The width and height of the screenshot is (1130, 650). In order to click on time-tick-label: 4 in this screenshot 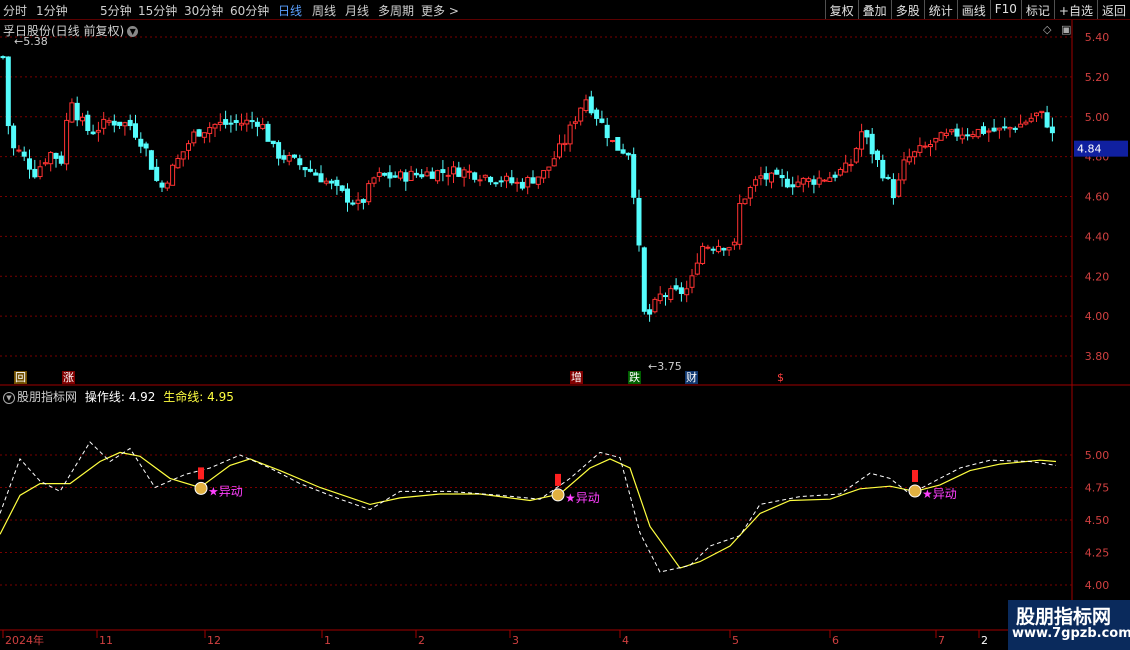, I will do `click(625, 640)`.